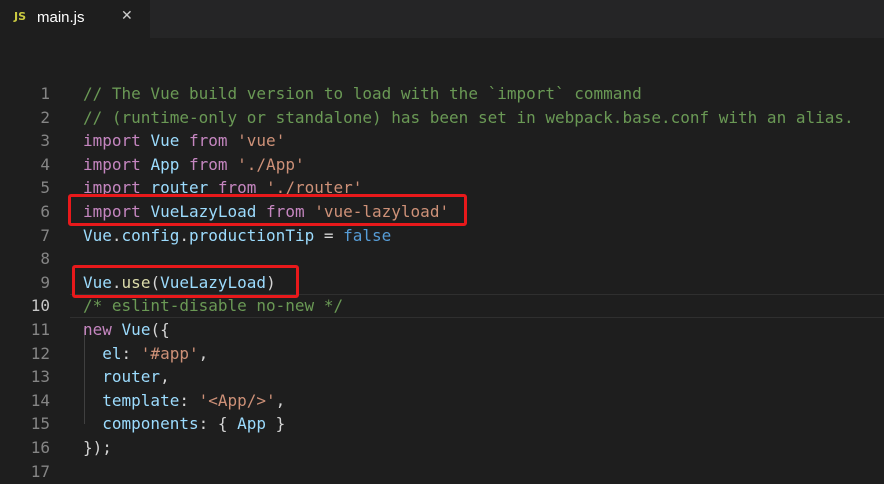  What do you see at coordinates (271, 164) in the screenshot?
I see `code-token: './App'` at bounding box center [271, 164].